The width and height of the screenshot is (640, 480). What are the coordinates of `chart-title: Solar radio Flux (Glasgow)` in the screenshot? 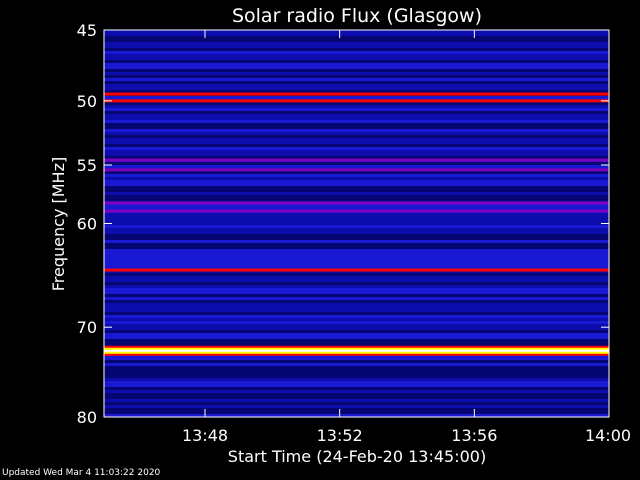 It's located at (357, 16).